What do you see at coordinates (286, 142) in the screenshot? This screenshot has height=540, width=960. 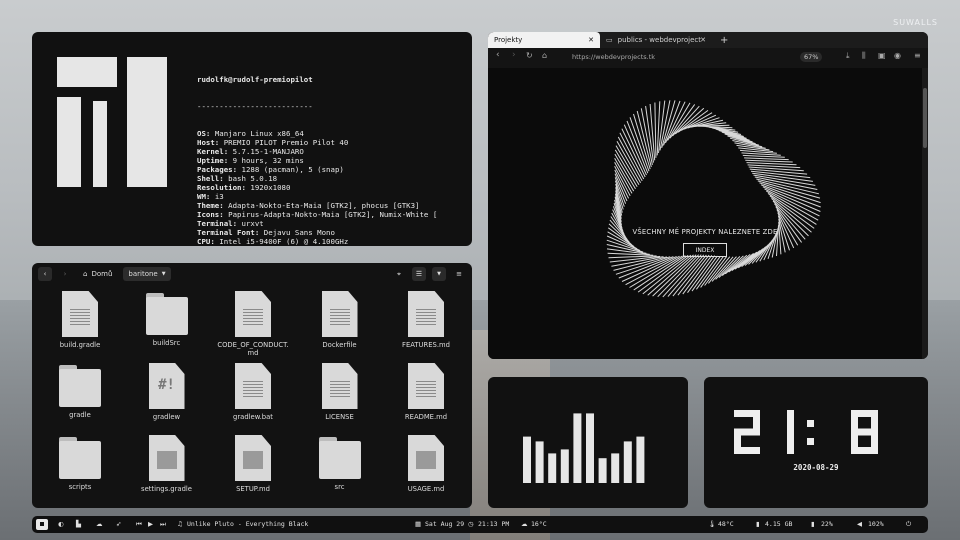 I see `info-value: PREMIO PILOT Premio Pilot 40` at bounding box center [286, 142].